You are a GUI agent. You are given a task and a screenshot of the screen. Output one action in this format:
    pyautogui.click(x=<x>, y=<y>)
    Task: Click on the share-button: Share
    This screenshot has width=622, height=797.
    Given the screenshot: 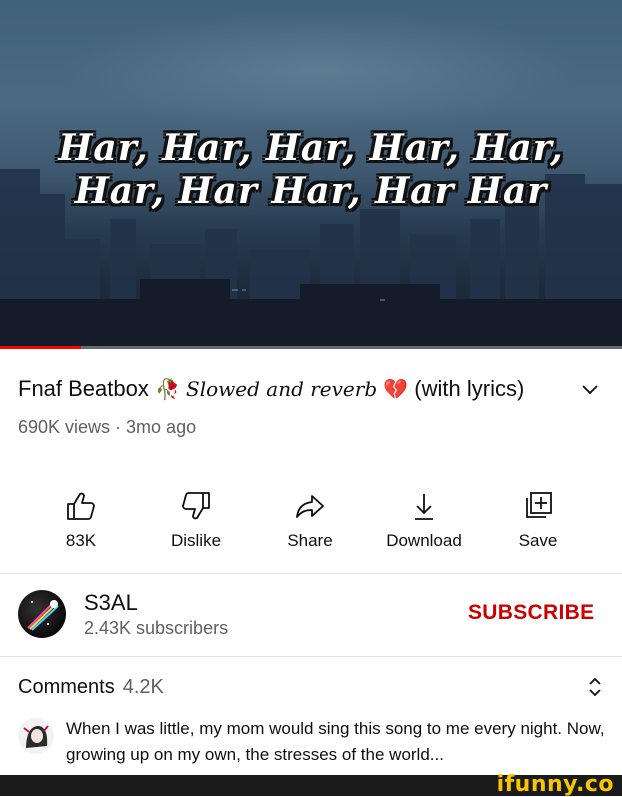 What is the action you would take?
    pyautogui.click(x=310, y=519)
    